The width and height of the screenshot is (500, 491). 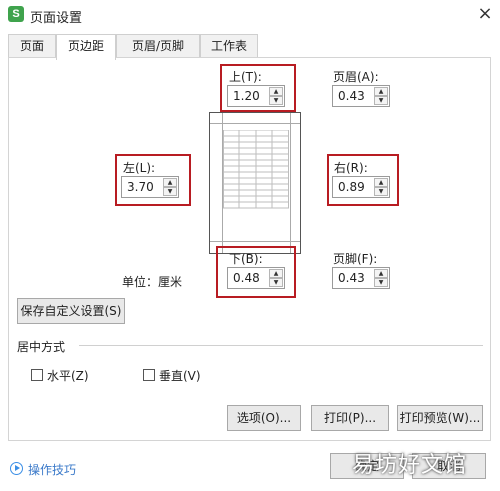 I want to click on tips-link: 操作技巧, so click(x=52, y=469).